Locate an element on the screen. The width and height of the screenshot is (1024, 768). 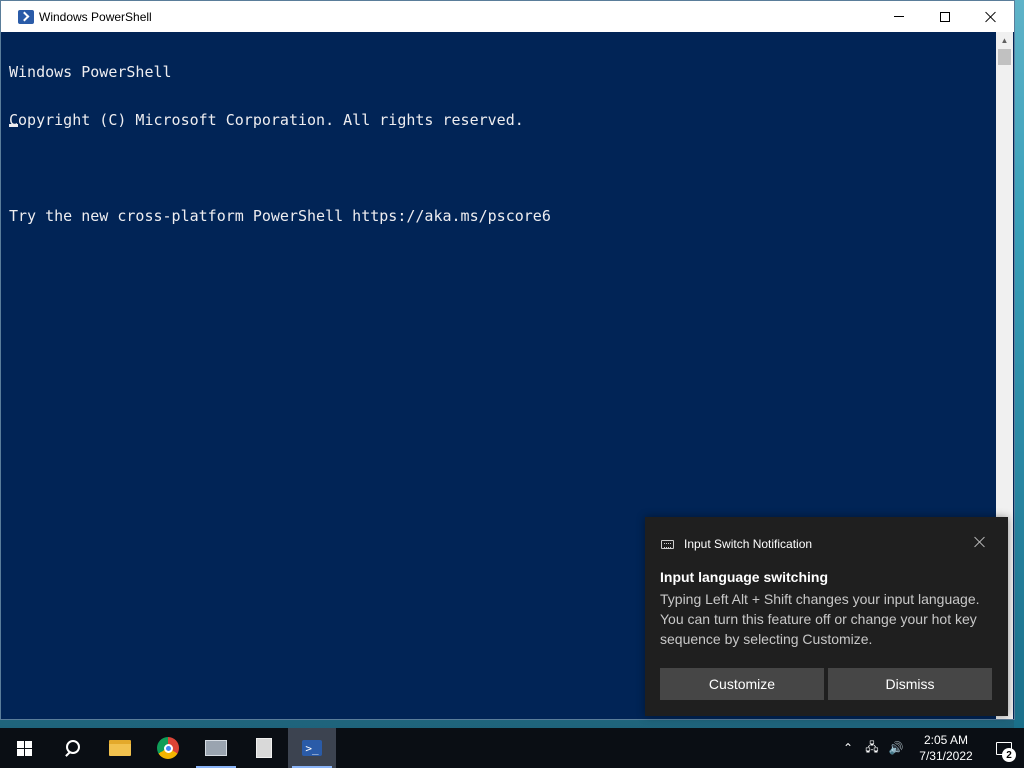
maximize-icon is located at coordinates (945, 16).